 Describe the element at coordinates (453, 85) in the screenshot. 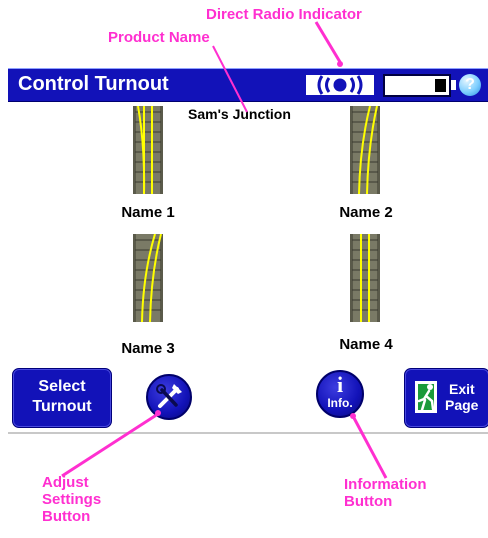

I see `battery-terminal` at that location.